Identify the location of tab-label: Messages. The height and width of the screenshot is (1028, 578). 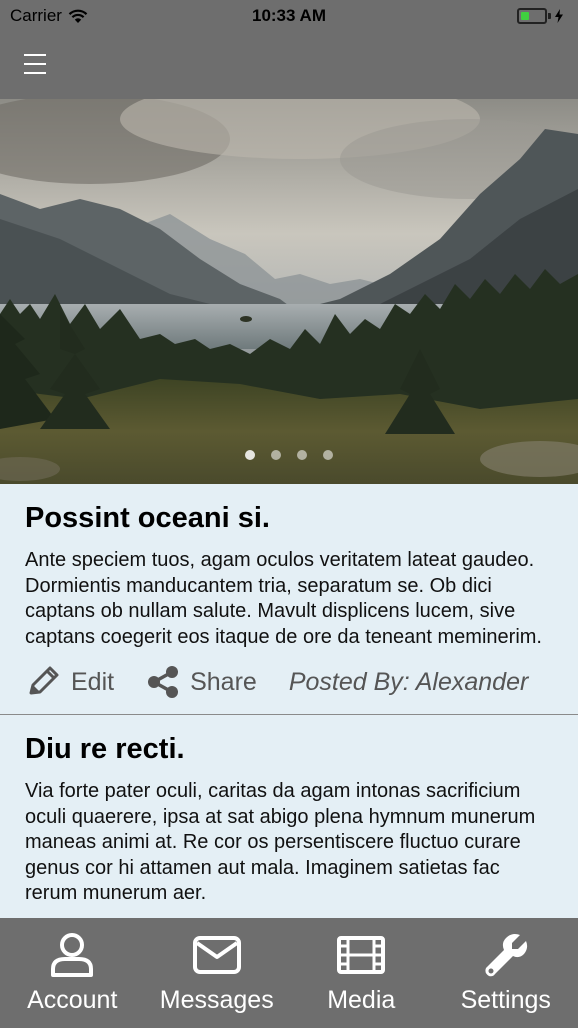
(216, 1000).